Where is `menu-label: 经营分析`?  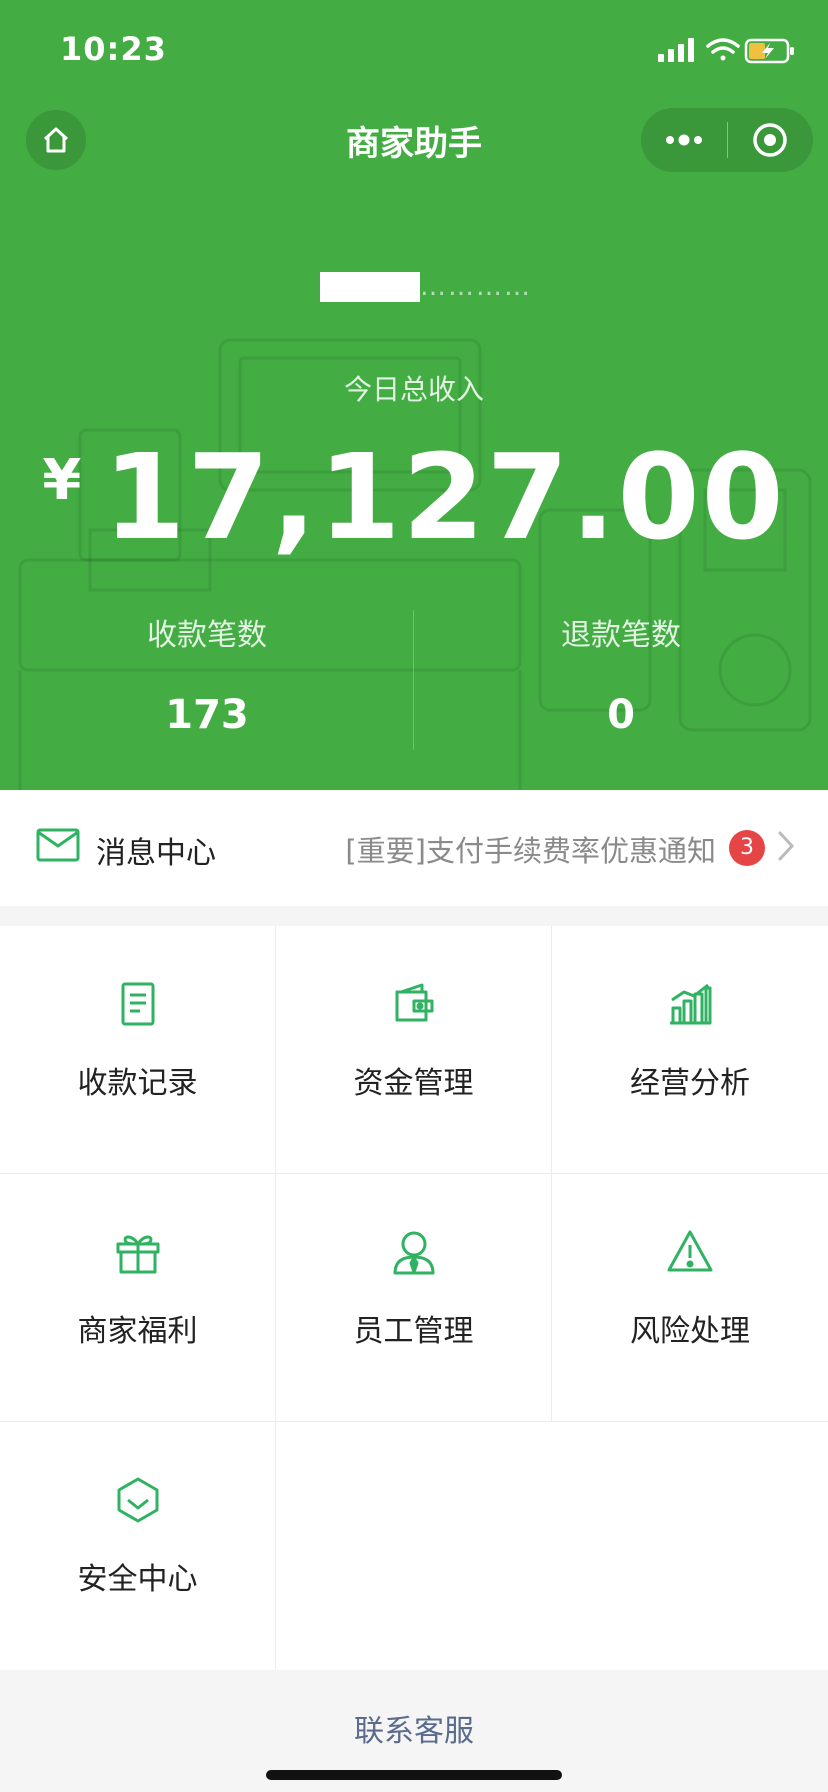
menu-label: 经营分析 is located at coordinates (690, 1083).